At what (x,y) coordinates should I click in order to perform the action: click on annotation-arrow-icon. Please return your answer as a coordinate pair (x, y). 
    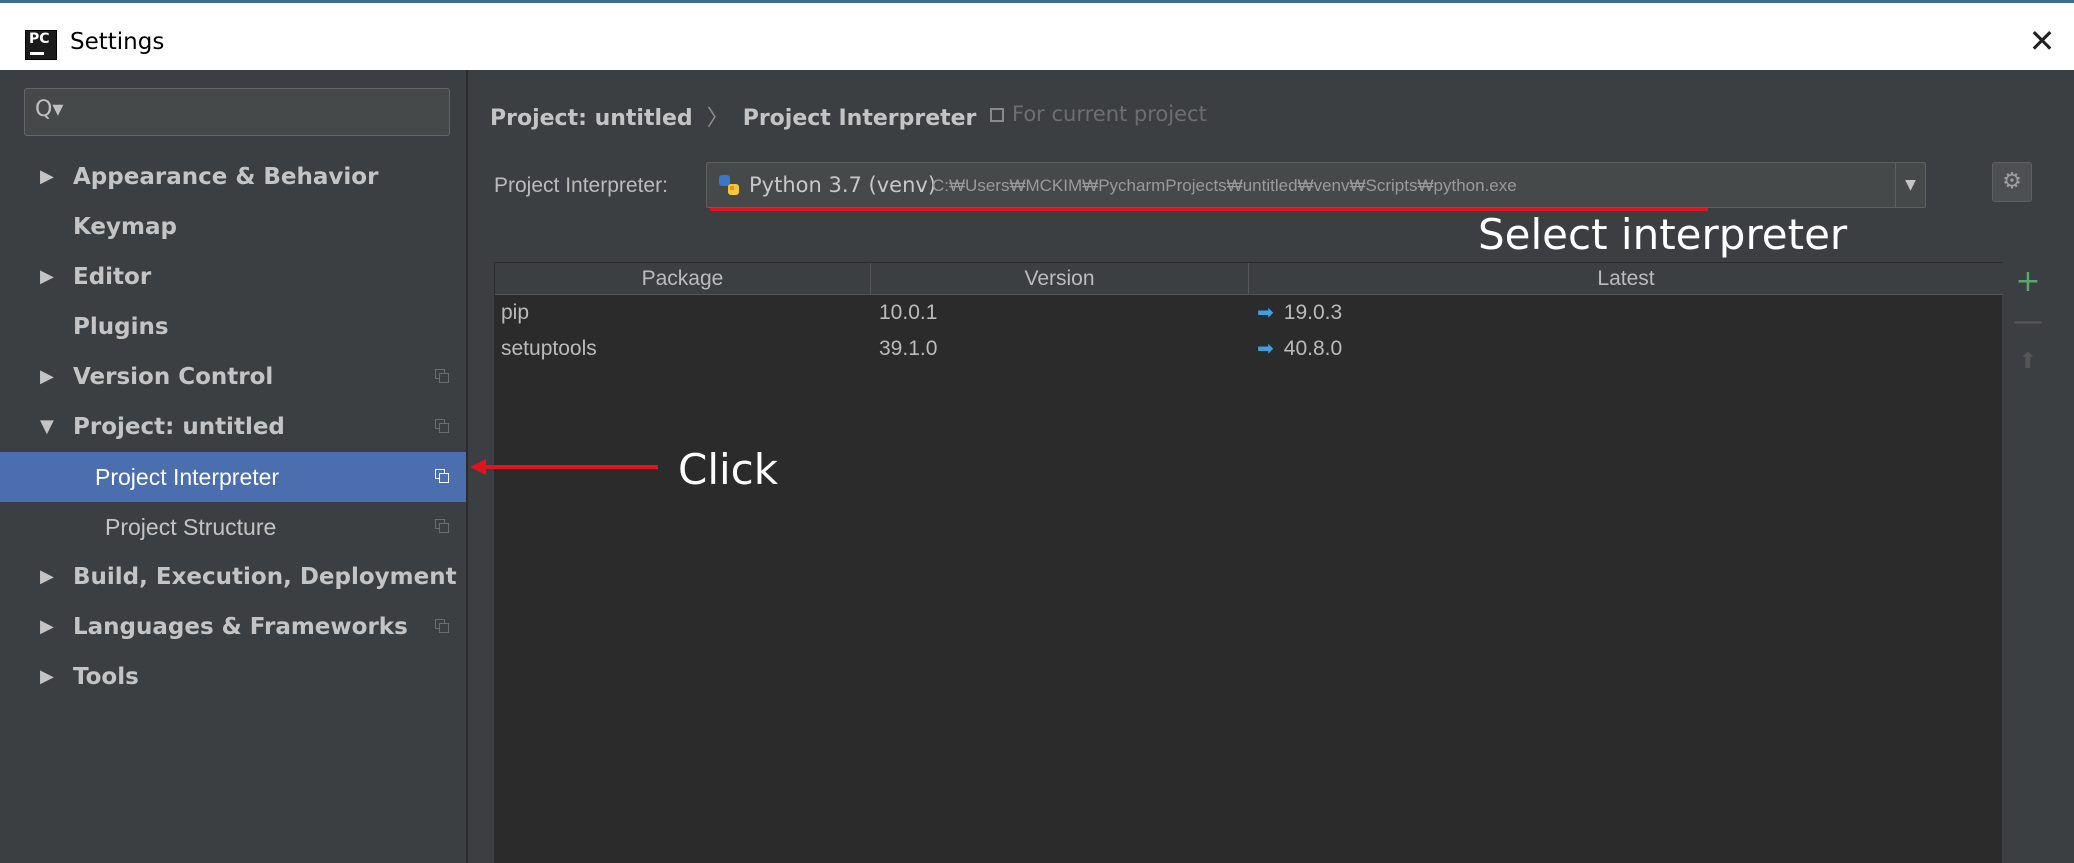
    Looking at the image, I should click on (564, 467).